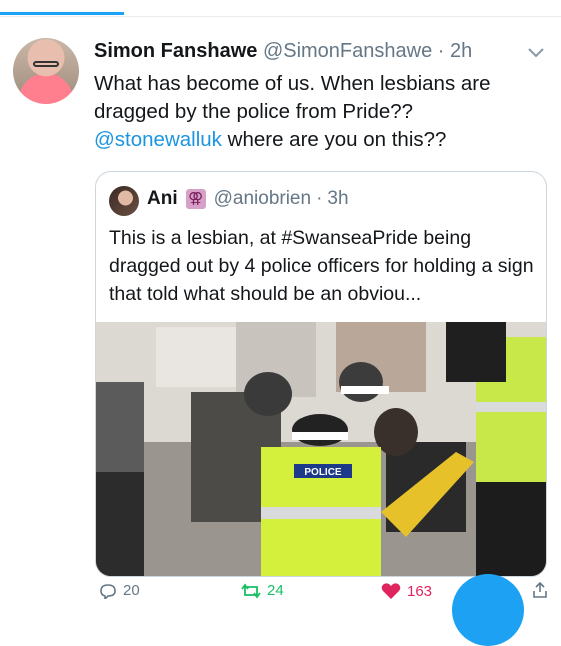 This screenshot has width=561, height=646. I want to click on author-name: Simon Fanshawe, so click(175, 51).